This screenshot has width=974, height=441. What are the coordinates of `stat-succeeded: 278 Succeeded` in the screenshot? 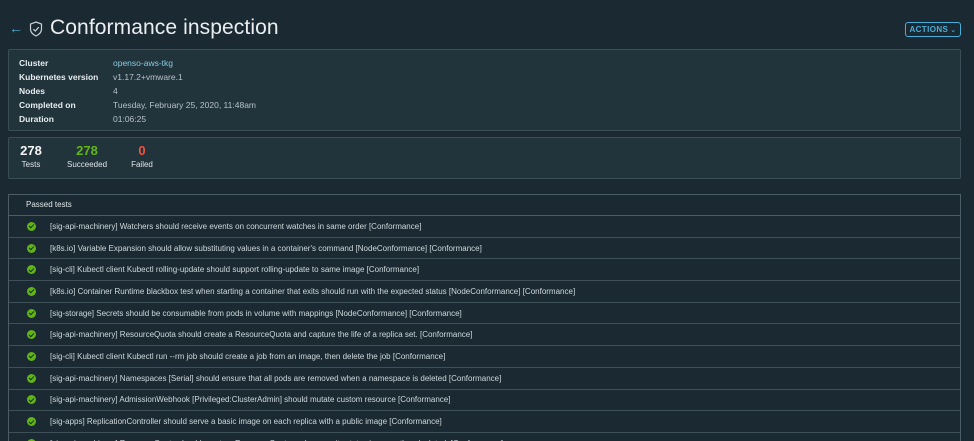 It's located at (87, 156).